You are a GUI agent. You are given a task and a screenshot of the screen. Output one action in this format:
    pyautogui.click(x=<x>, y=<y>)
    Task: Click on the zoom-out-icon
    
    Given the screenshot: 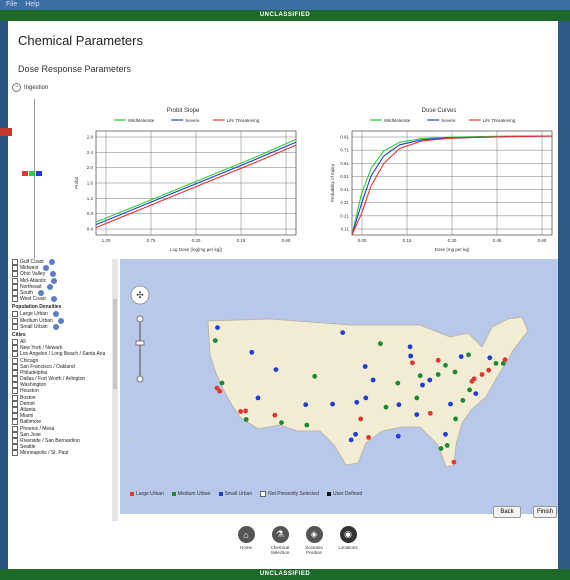 What is the action you would take?
    pyautogui.click(x=140, y=379)
    